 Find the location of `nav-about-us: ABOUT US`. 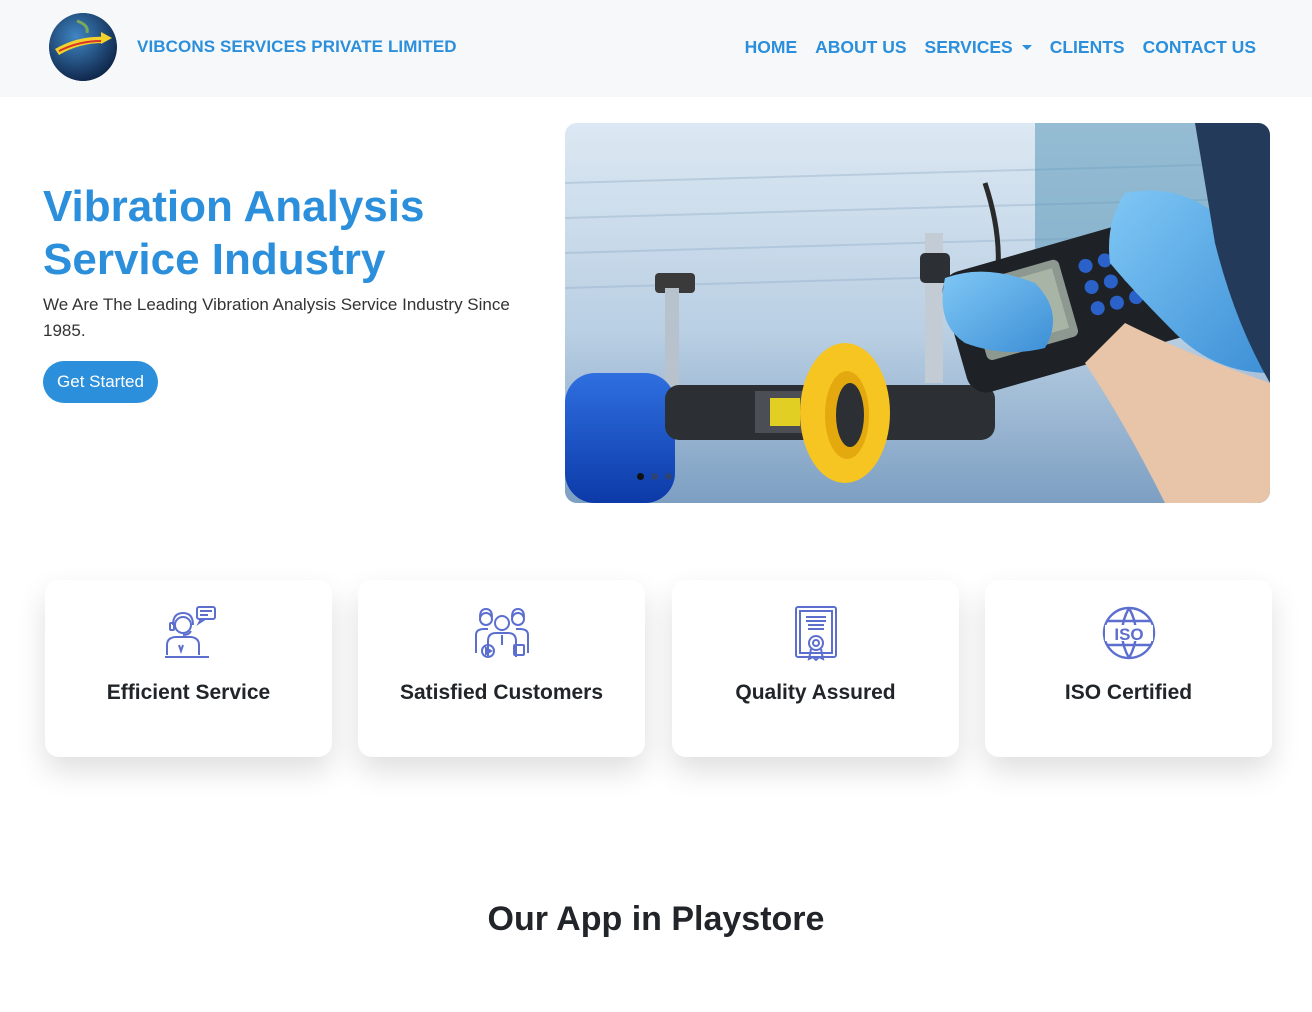

nav-about-us: ABOUT US is located at coordinates (860, 47).